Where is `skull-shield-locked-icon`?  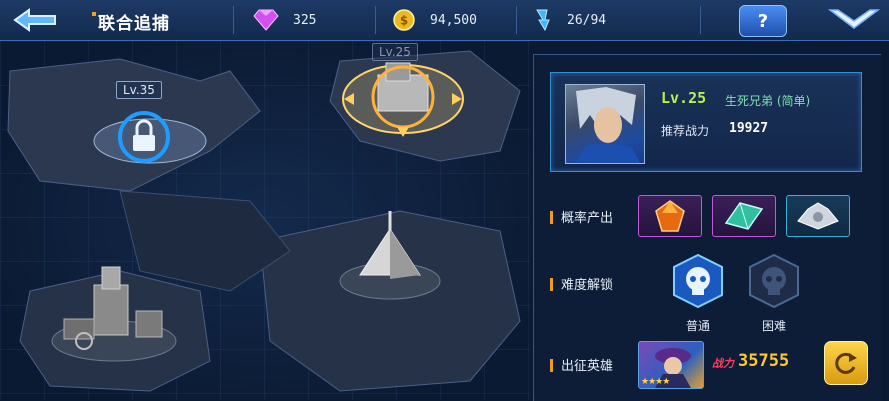 skull-shield-locked-icon is located at coordinates (774, 281).